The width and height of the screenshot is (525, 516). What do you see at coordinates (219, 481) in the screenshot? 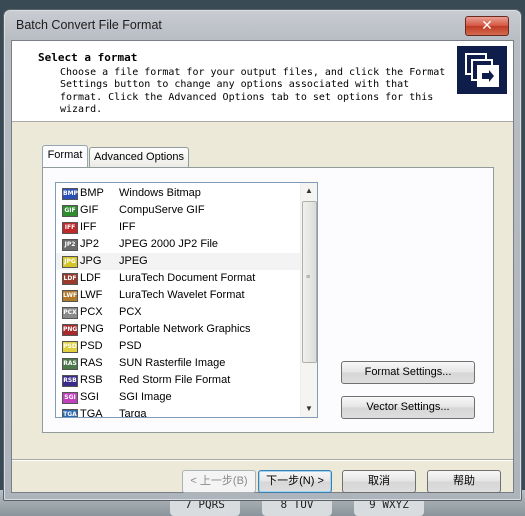
I see `back-button: < 上一步(B)` at bounding box center [219, 481].